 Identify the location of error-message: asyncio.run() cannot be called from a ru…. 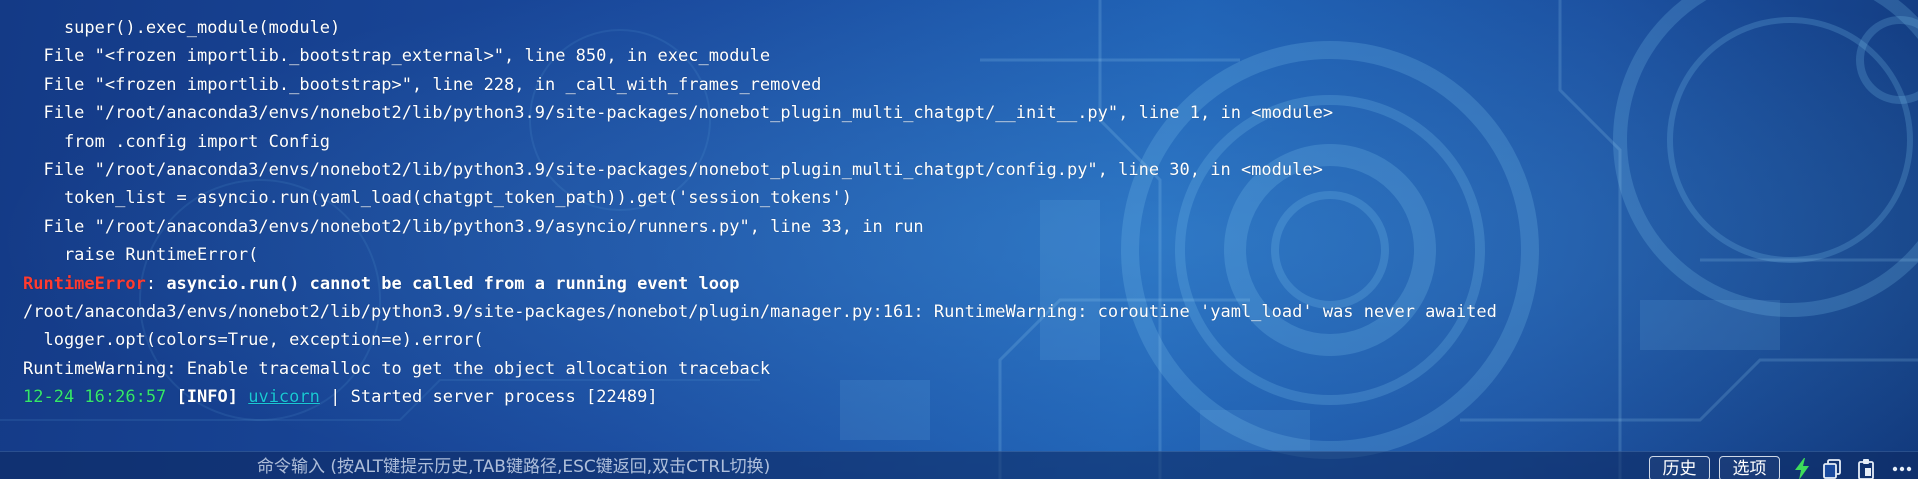
(453, 283).